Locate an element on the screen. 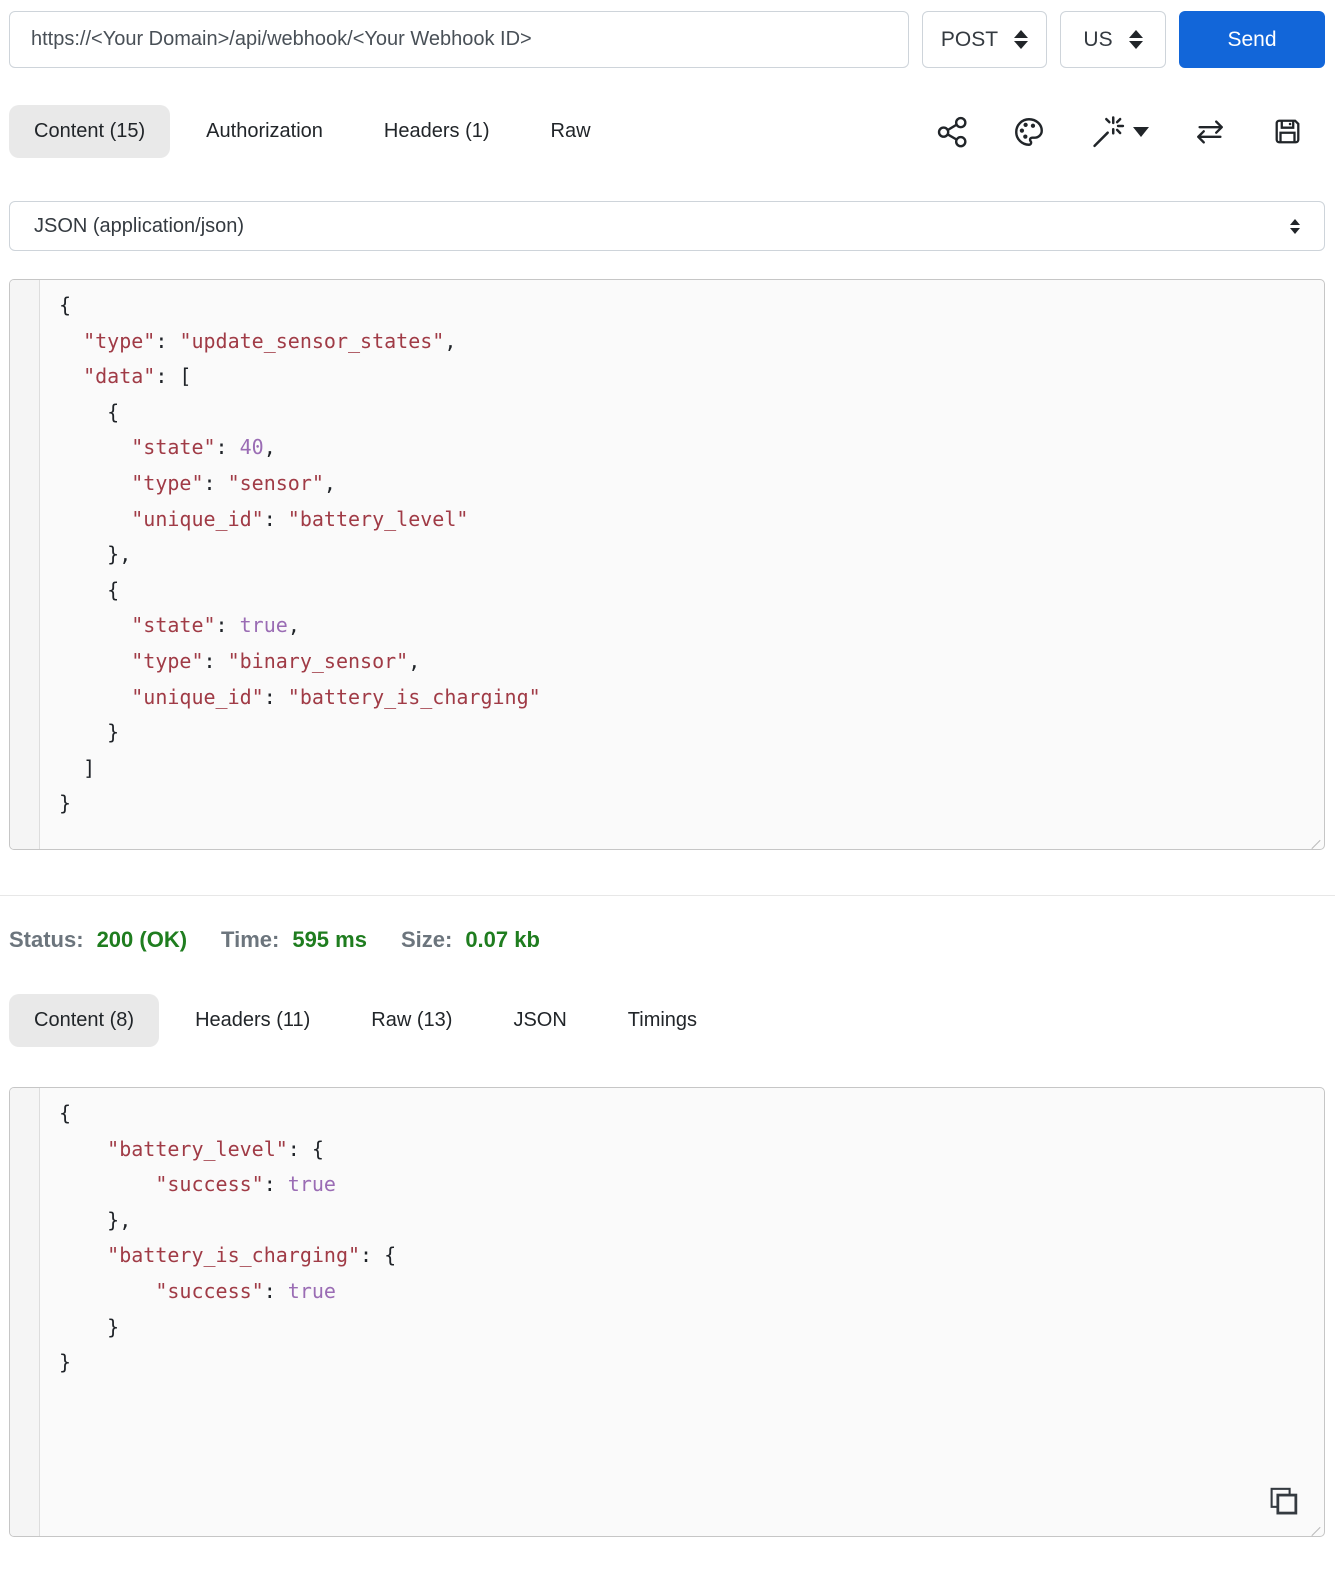 Image resolution: width=1335 pixels, height=1579 pixels. send-button: Send is located at coordinates (1252, 39).